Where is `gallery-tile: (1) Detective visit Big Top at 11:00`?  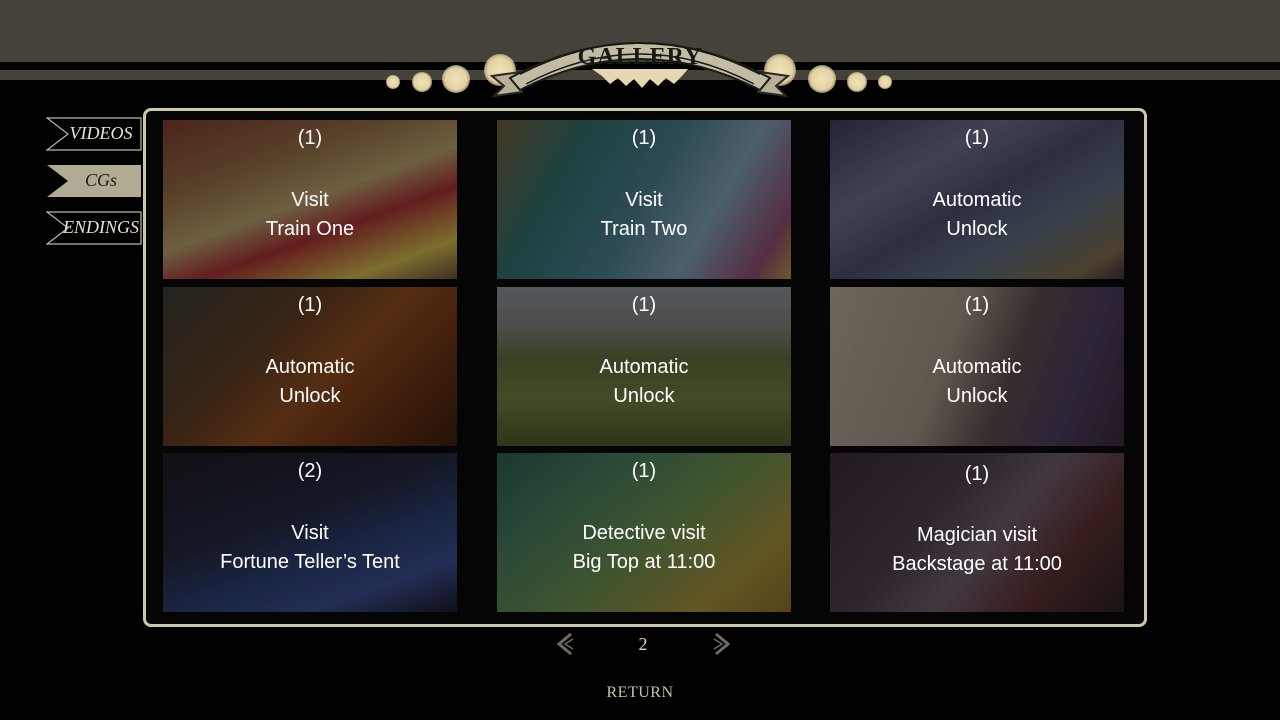
gallery-tile: (1) Detective visit Big Top at 11:00 is located at coordinates (644, 532).